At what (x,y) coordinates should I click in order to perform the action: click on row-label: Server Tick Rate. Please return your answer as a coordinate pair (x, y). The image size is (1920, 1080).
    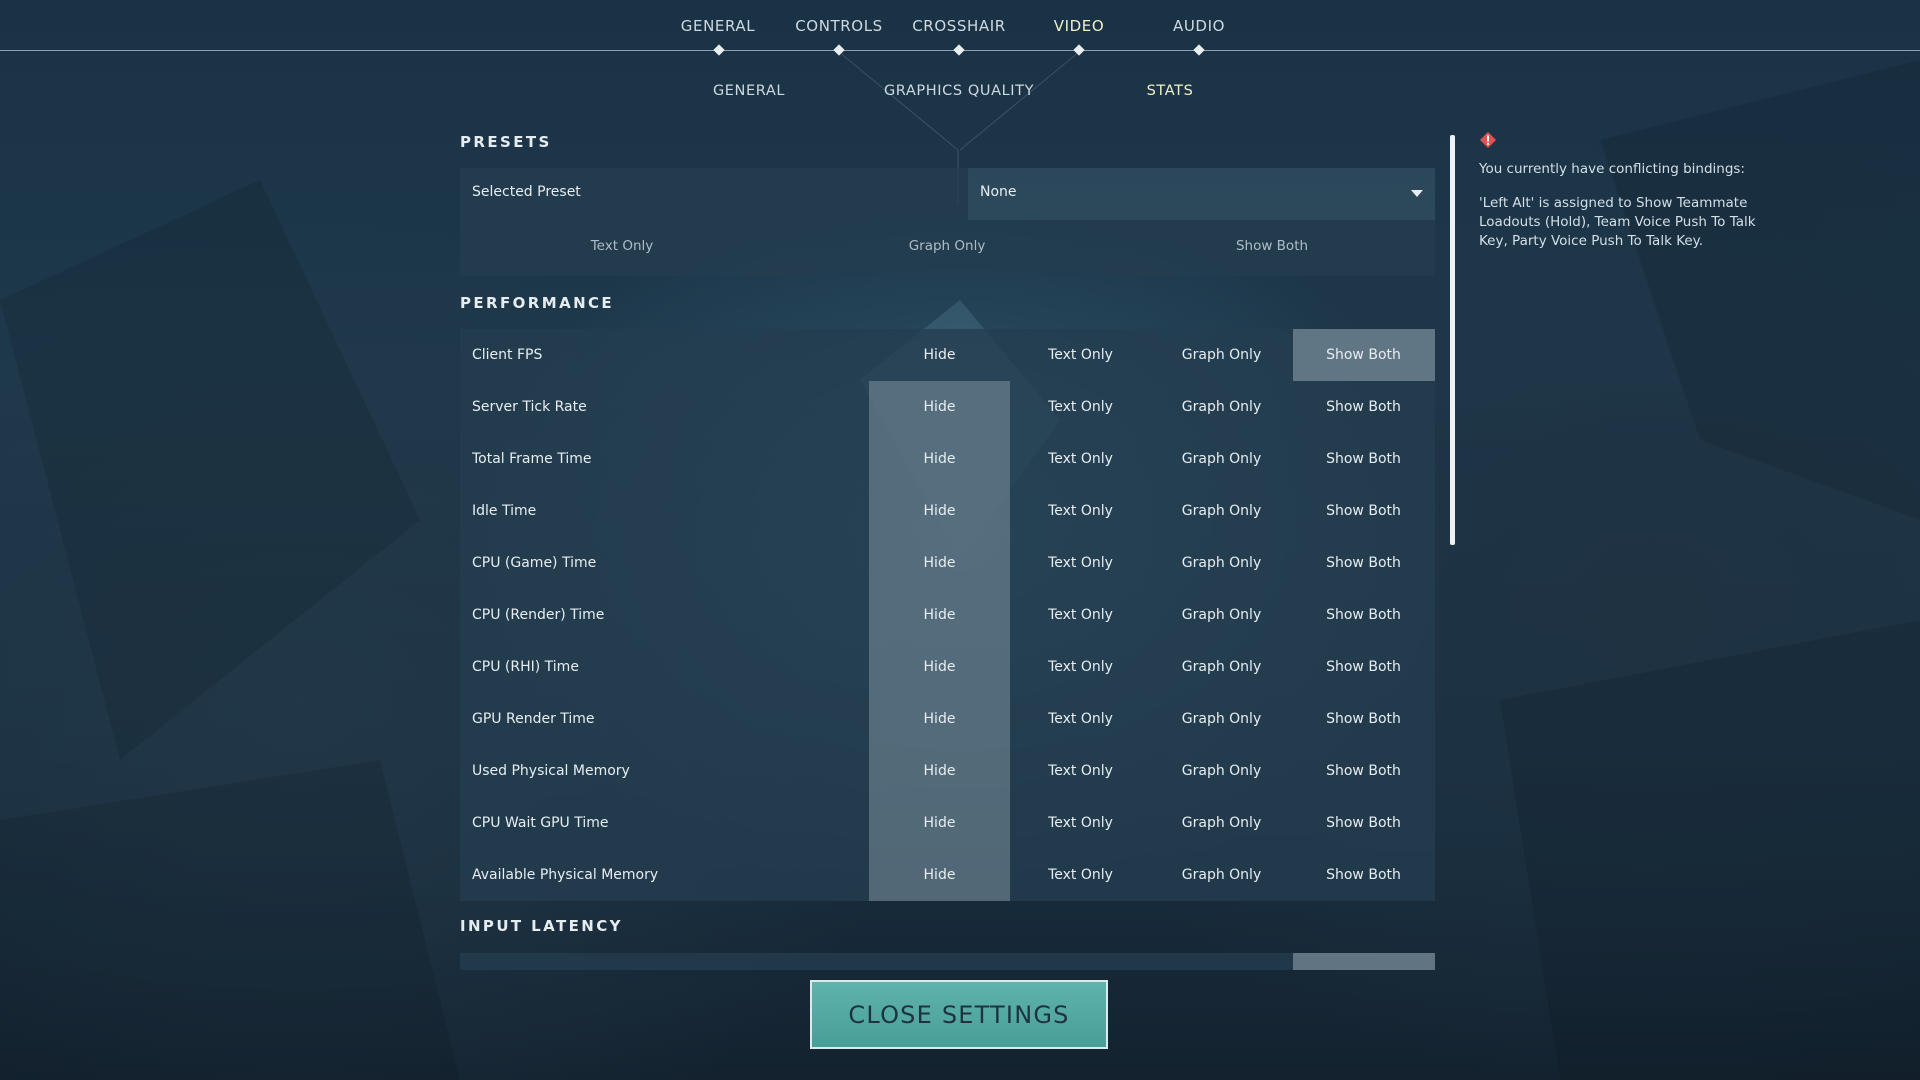
    Looking at the image, I should click on (529, 407).